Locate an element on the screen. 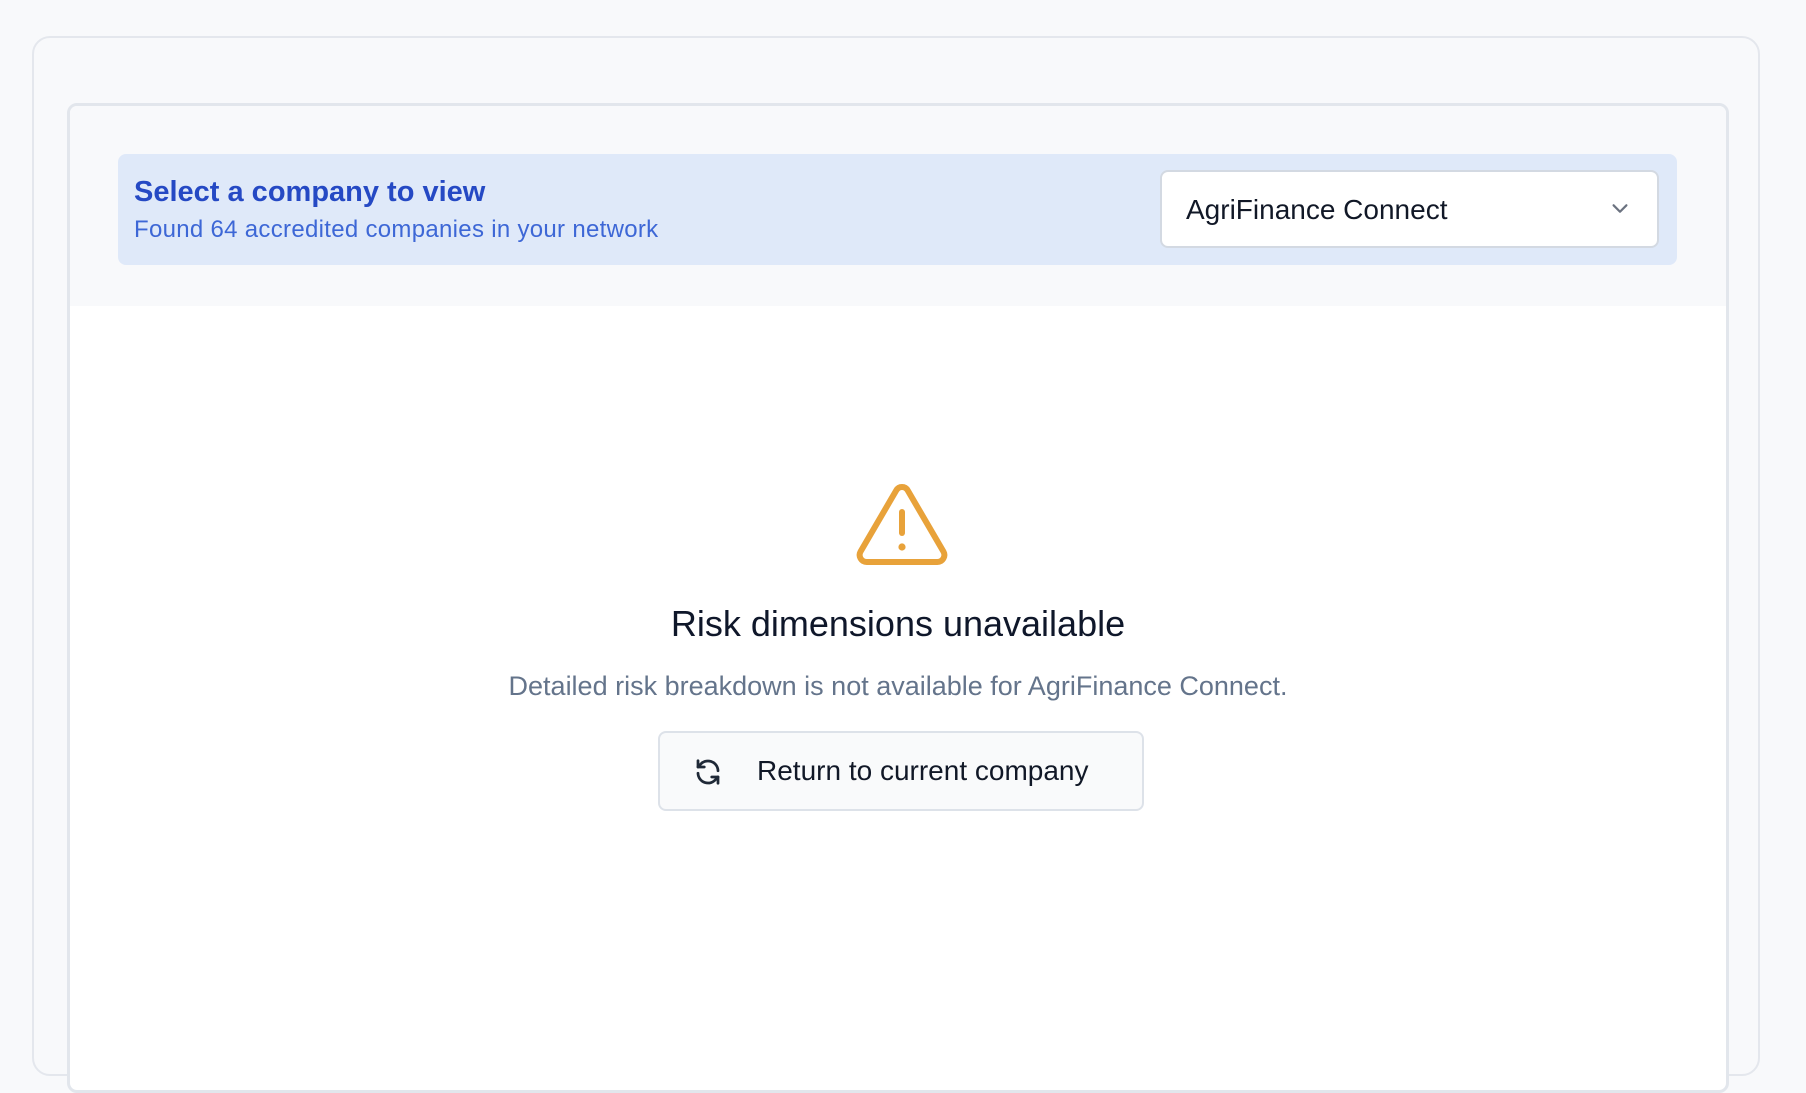  warning-triangle-icon is located at coordinates (902, 524).